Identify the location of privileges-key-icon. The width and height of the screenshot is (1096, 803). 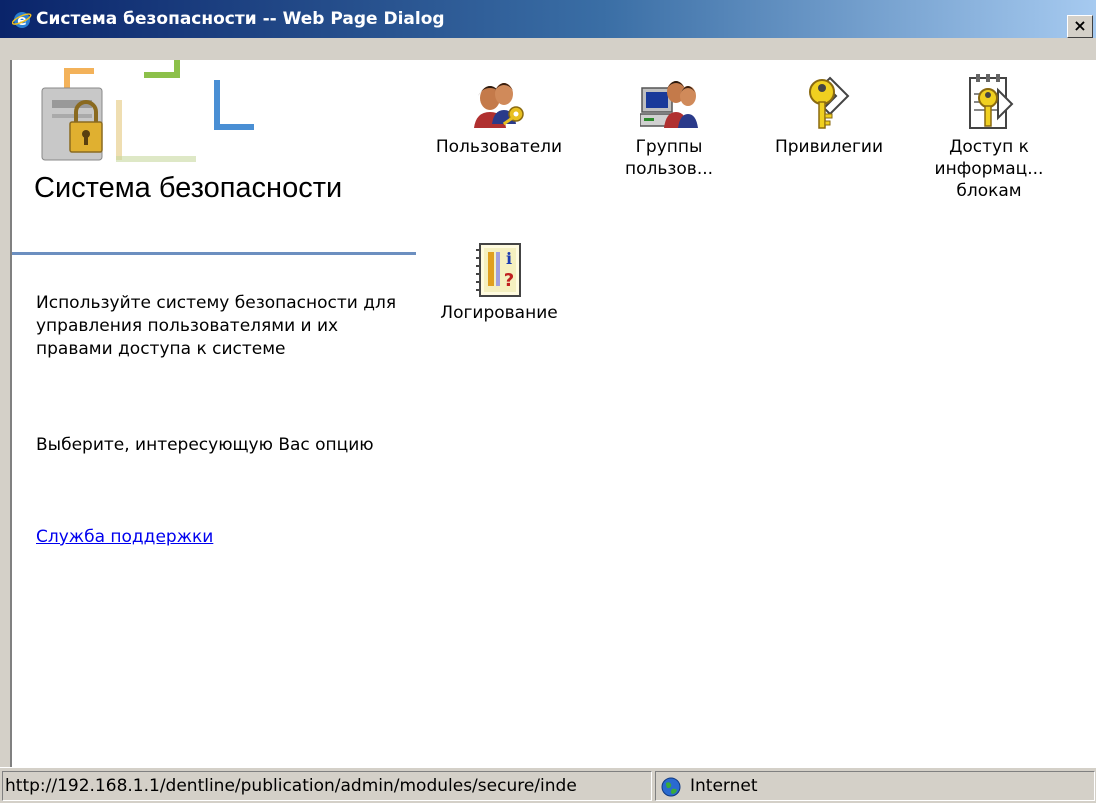
(829, 102).